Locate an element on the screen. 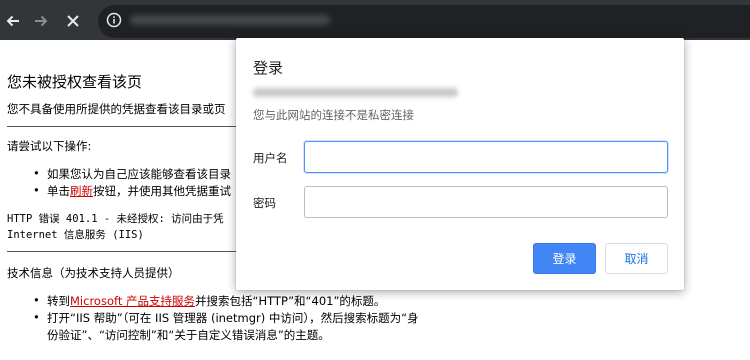 This screenshot has height=360, width=750. stop-button is located at coordinates (73, 21).